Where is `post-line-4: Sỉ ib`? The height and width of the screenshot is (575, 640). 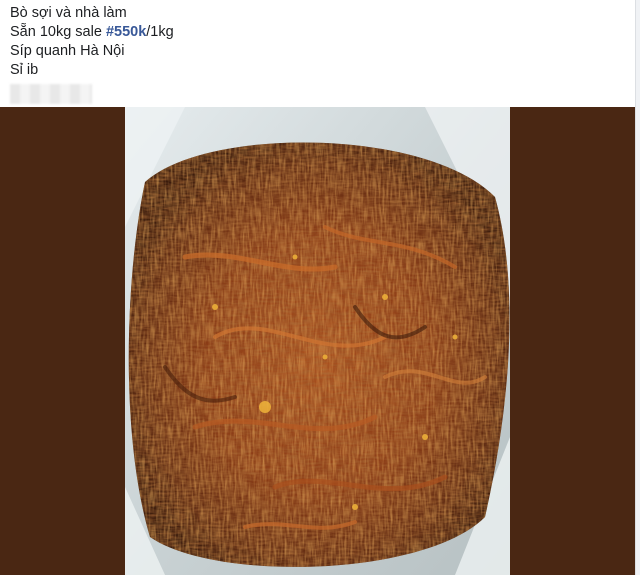 post-line-4: Sỉ ib is located at coordinates (24, 70).